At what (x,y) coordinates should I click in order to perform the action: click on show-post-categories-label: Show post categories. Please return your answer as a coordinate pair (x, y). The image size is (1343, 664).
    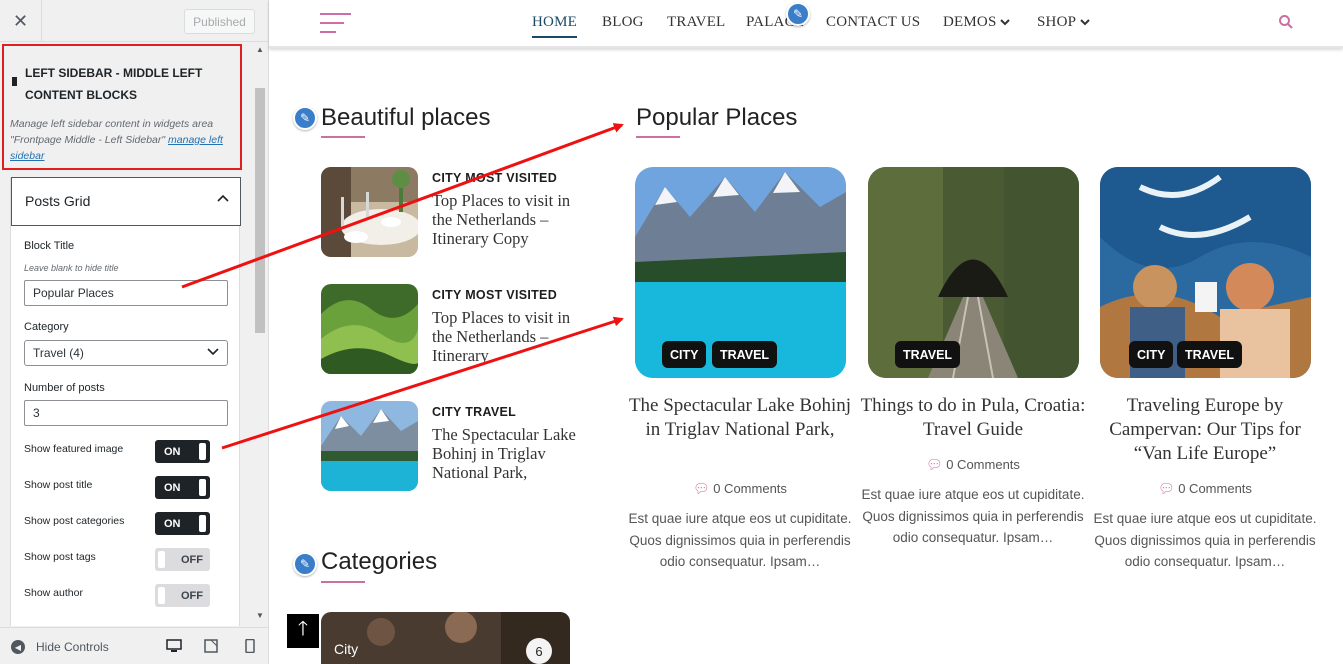
    Looking at the image, I should click on (74, 521).